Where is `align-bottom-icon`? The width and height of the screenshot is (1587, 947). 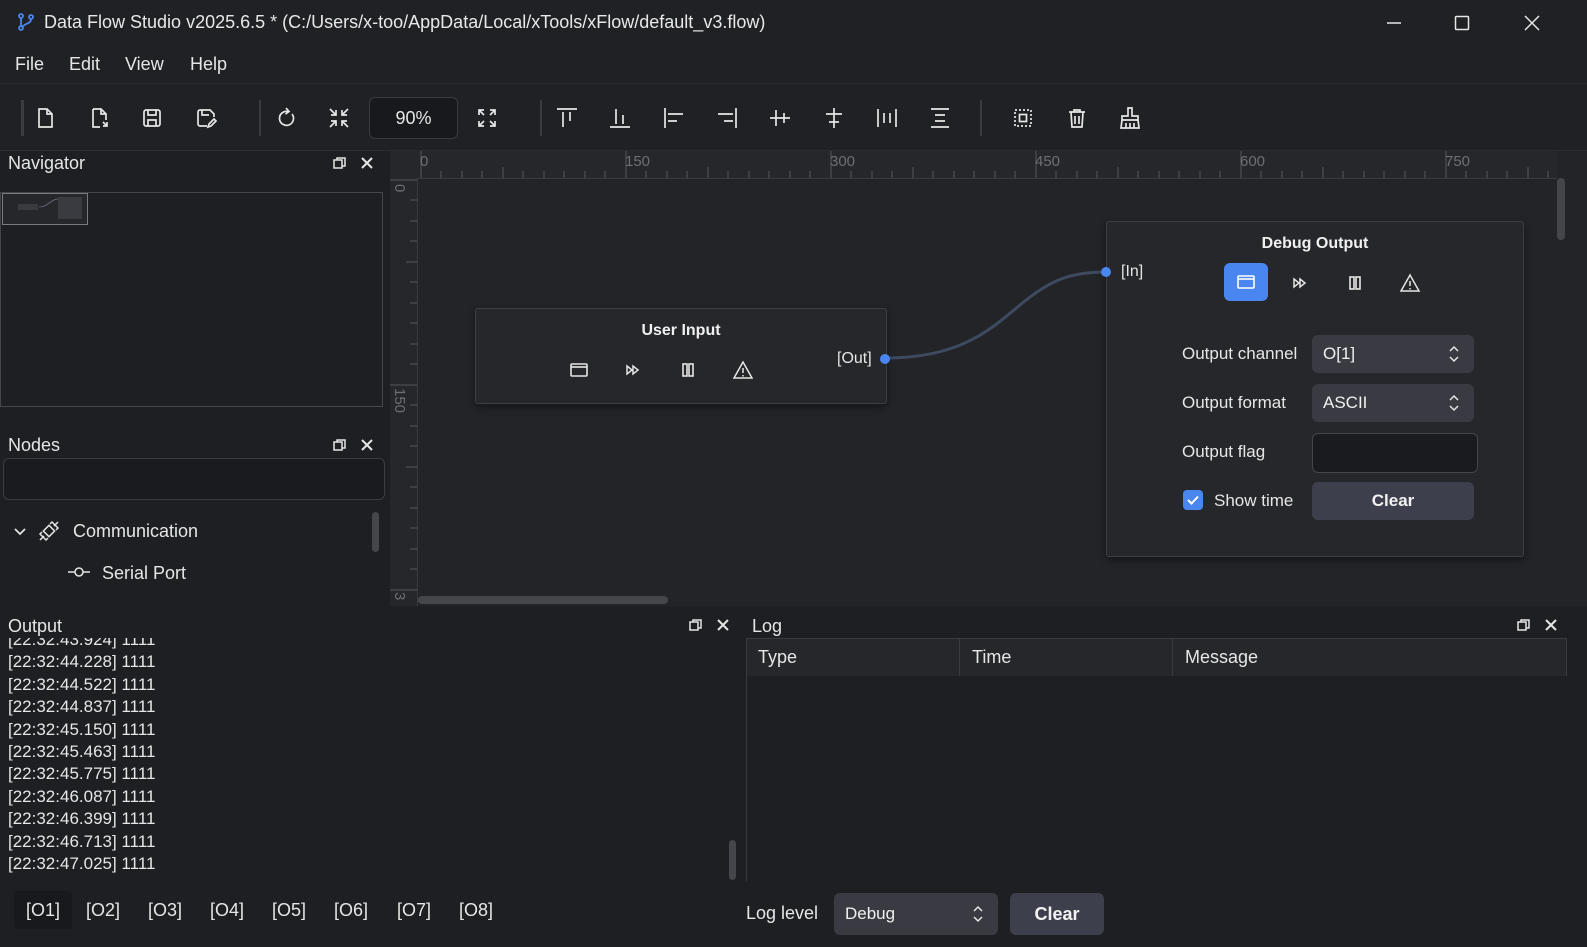
align-bottom-icon is located at coordinates (620, 118).